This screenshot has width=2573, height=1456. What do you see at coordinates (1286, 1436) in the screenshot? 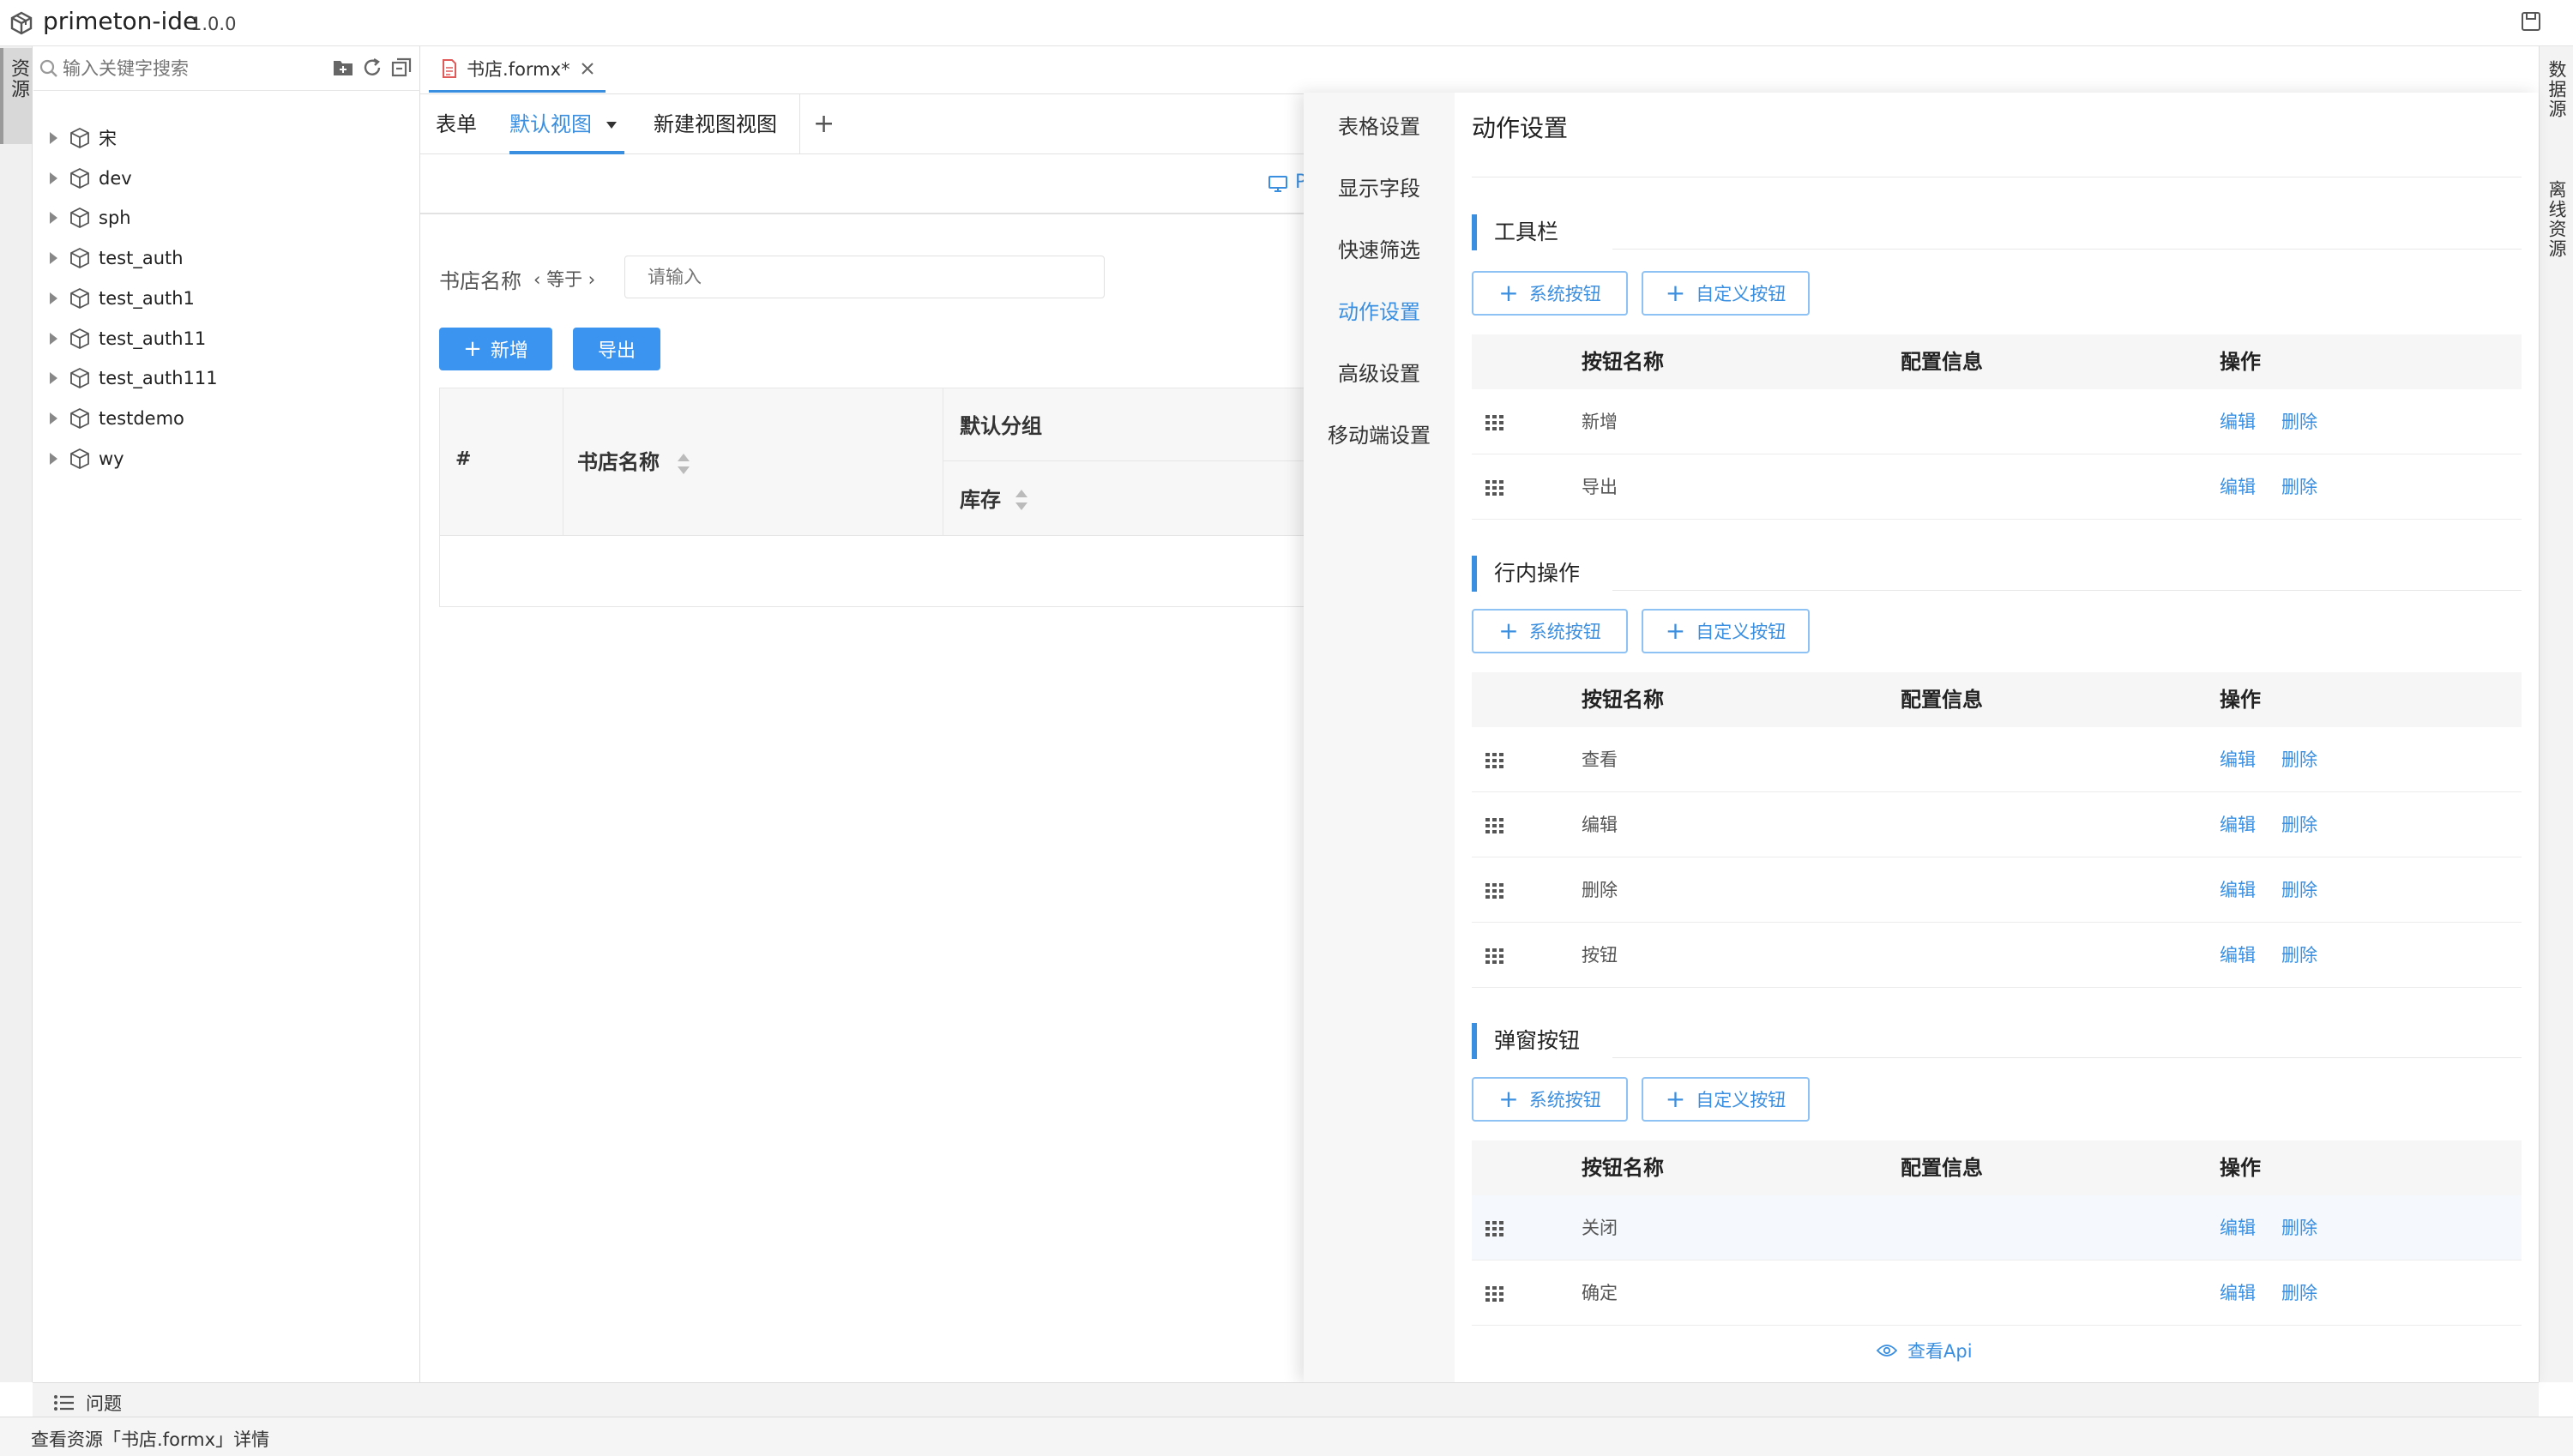
I see `status-bar: 查看资源「书店.formx」详情` at bounding box center [1286, 1436].